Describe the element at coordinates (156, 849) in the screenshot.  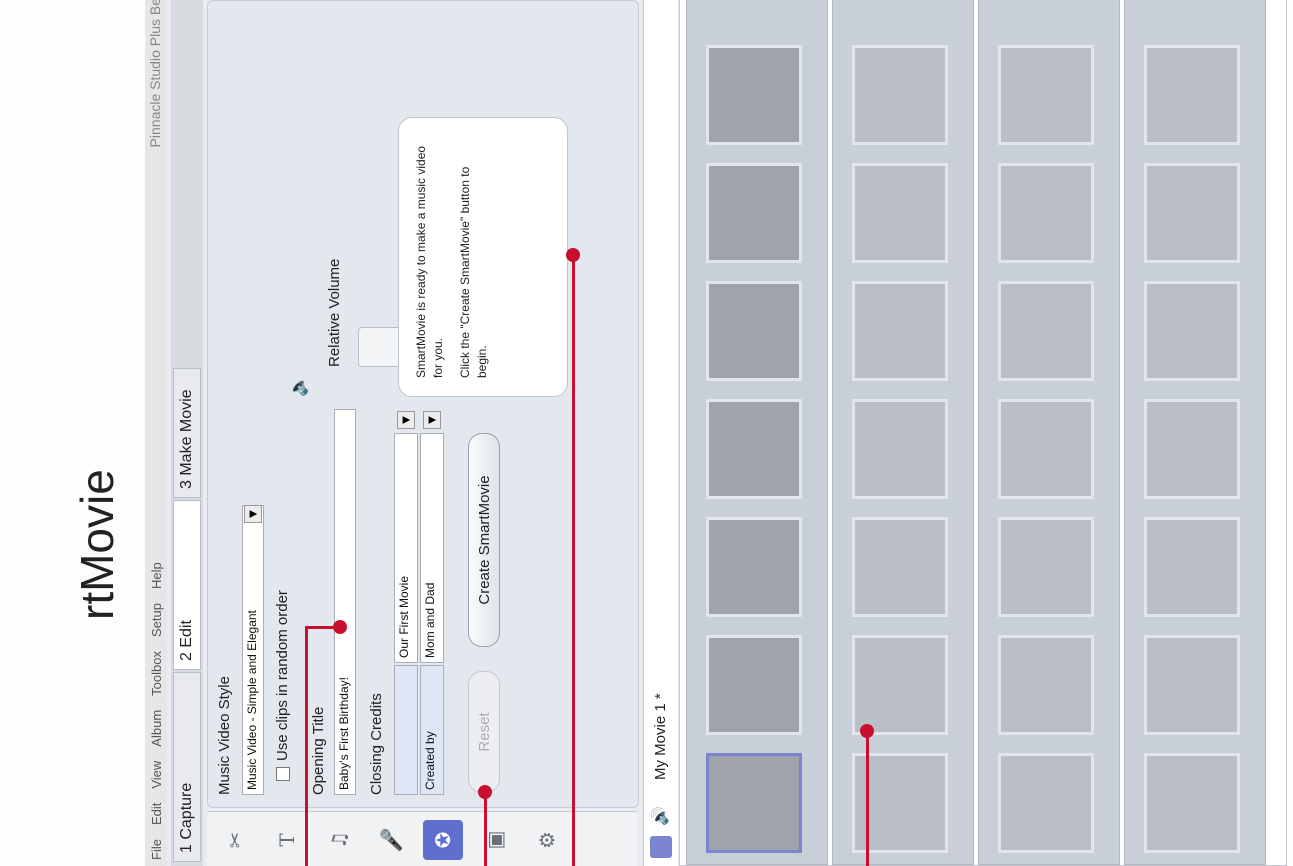
I see `menu-file: File` at that location.